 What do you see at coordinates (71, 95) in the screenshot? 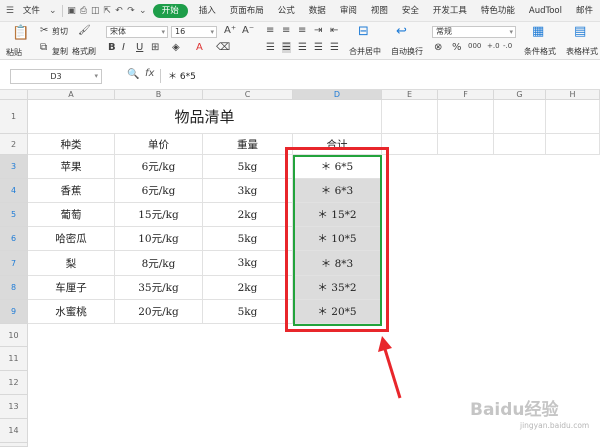
I see `column-header-a: A` at bounding box center [71, 95].